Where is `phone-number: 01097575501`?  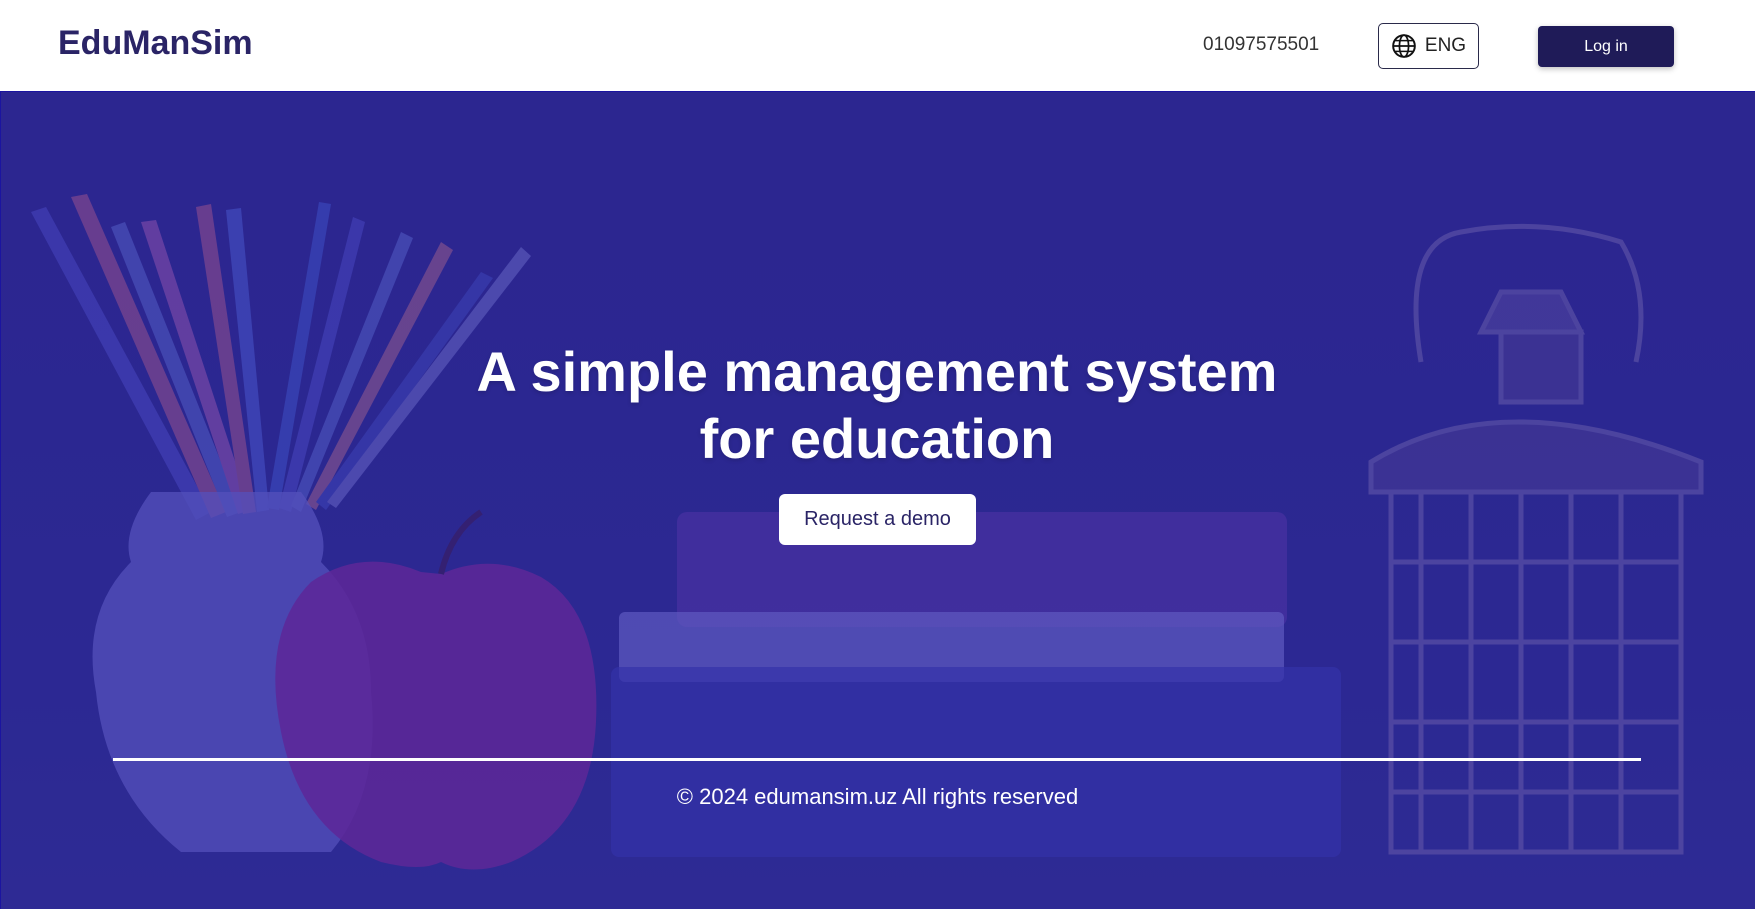 phone-number: 01097575501 is located at coordinates (1261, 45).